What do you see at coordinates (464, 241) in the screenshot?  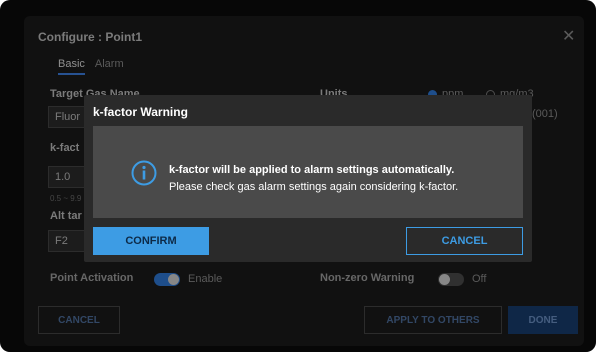 I see `cancel-button: CANCEL` at bounding box center [464, 241].